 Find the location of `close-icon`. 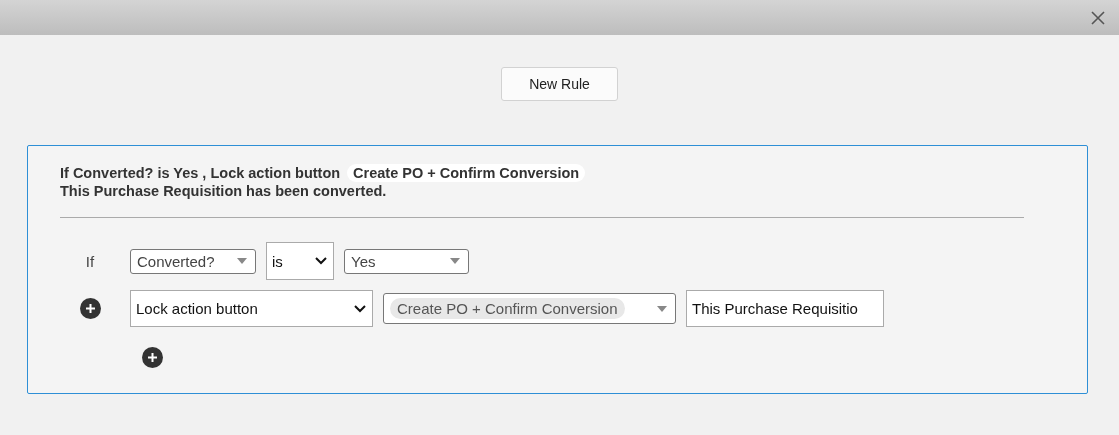

close-icon is located at coordinates (1098, 17).